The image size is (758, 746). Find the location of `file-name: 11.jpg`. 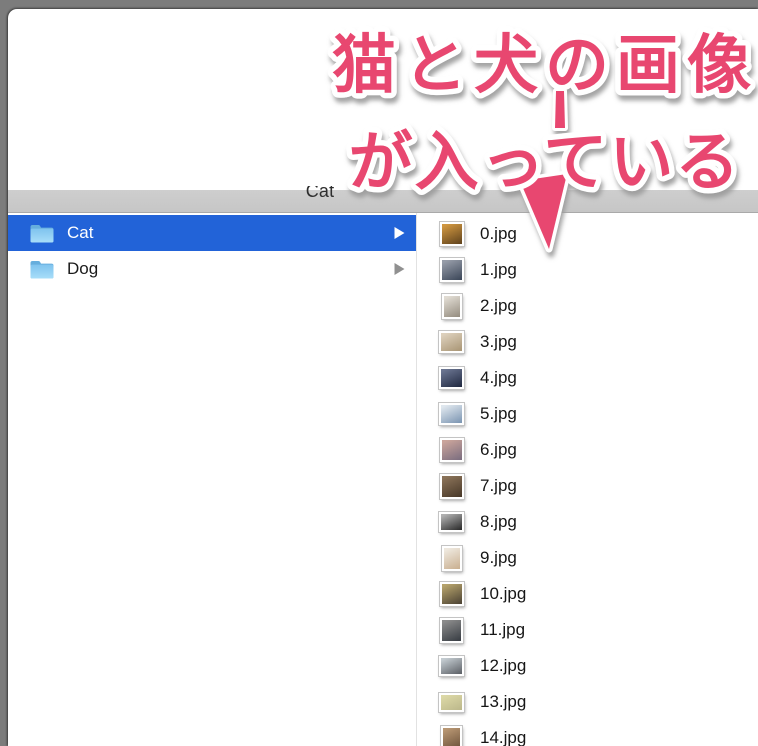

file-name: 11.jpg is located at coordinates (503, 629).